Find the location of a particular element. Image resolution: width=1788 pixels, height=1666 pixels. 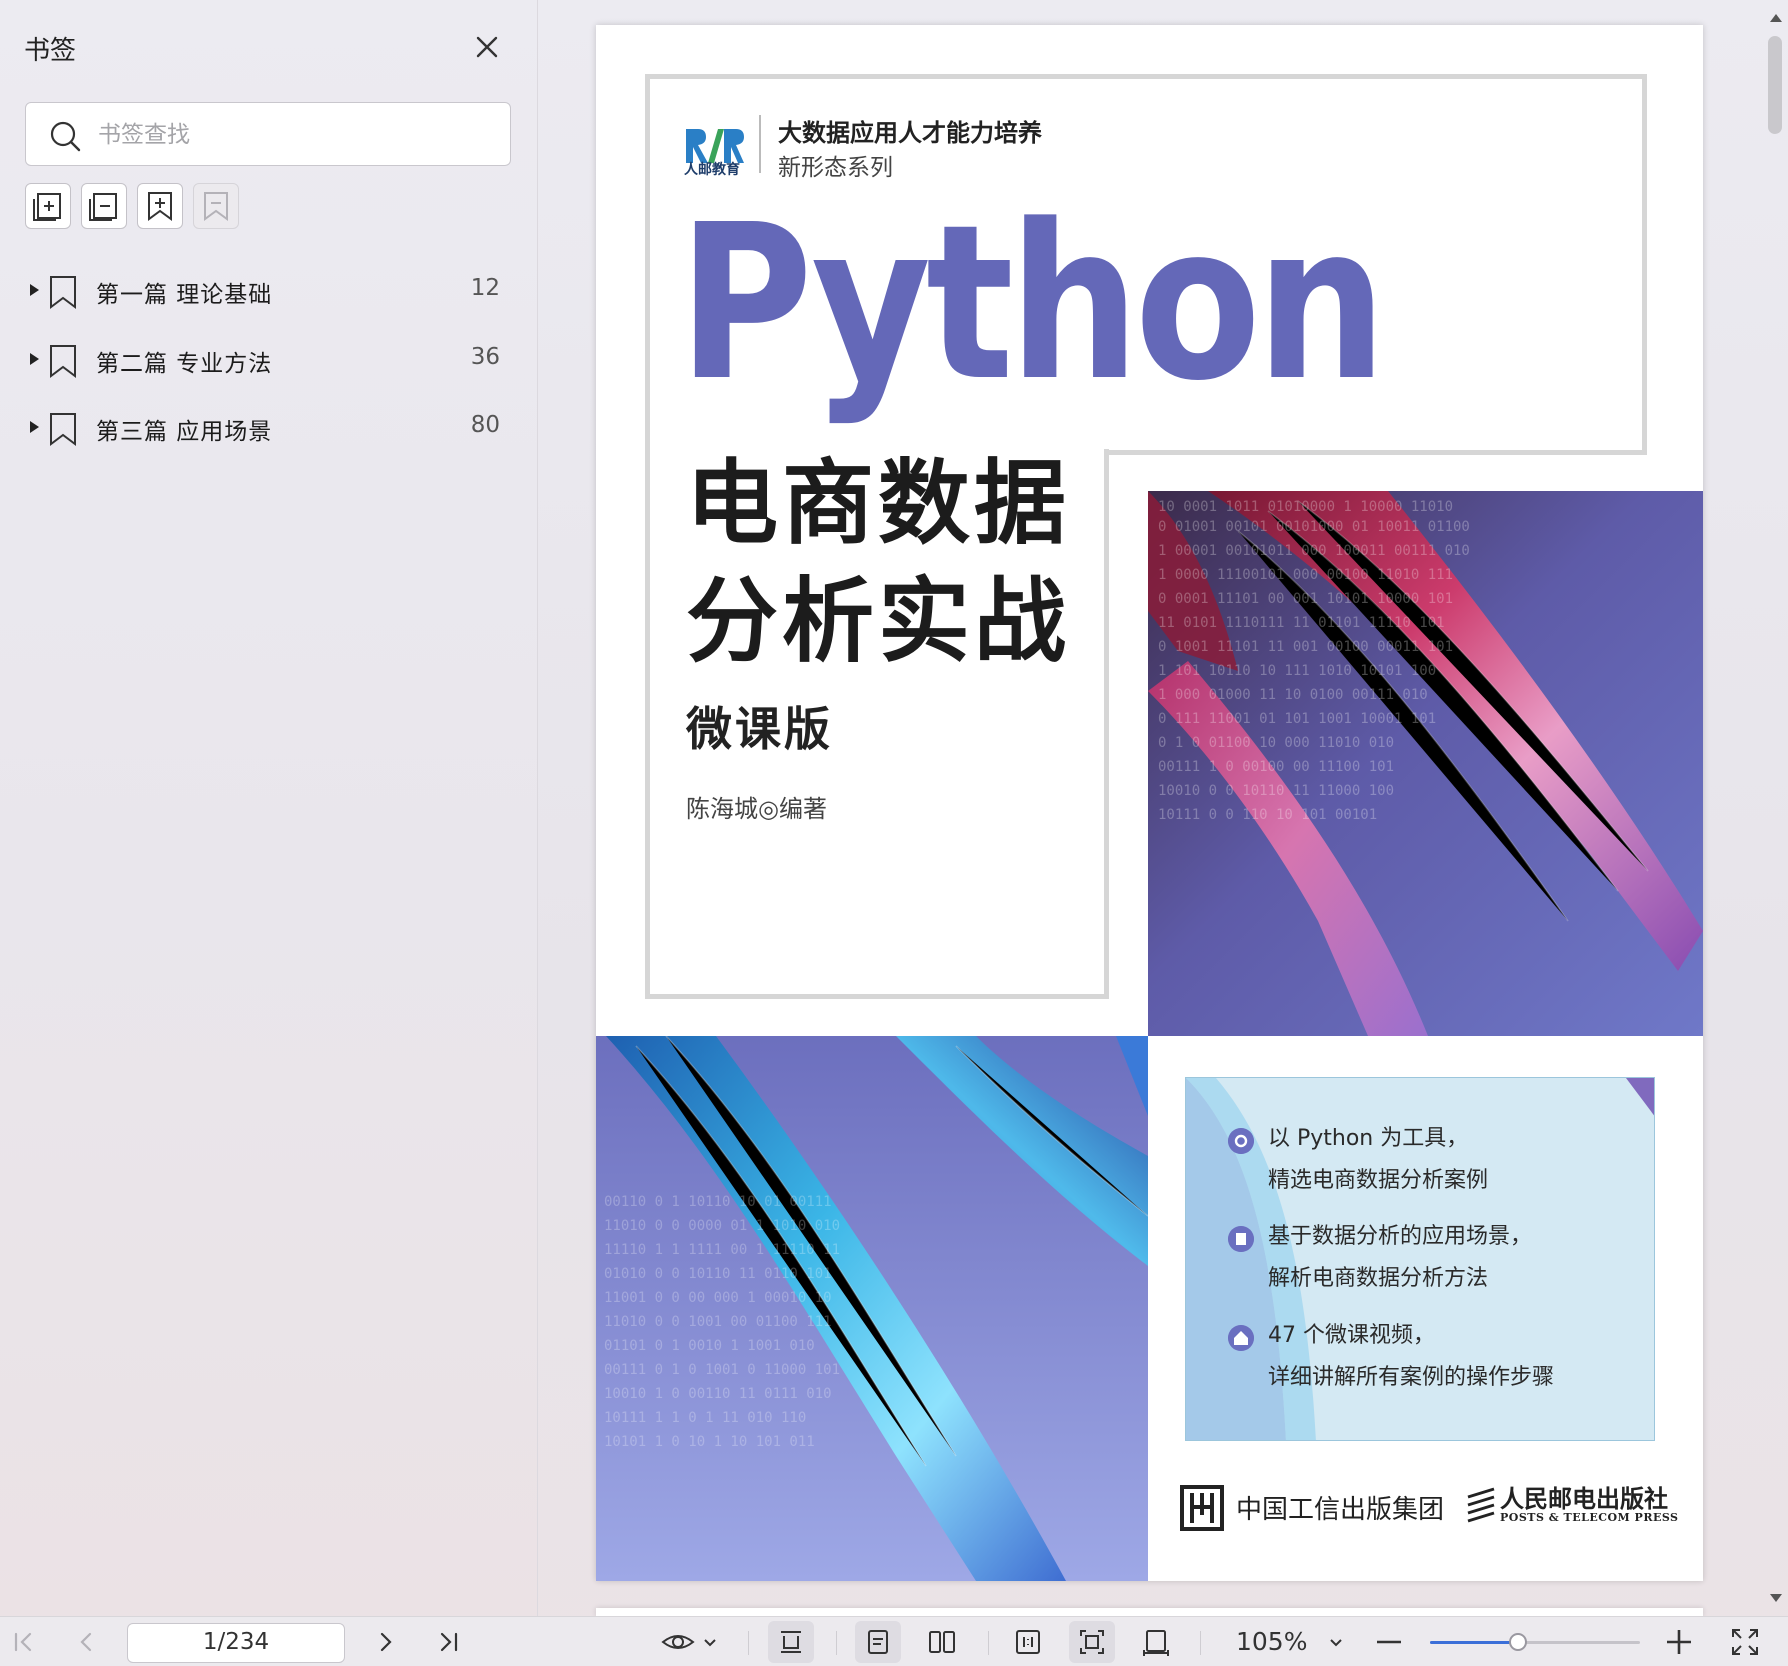

svg-text: 0 1 0 01100 10 000 11010 010 is located at coordinates (1276, 743).